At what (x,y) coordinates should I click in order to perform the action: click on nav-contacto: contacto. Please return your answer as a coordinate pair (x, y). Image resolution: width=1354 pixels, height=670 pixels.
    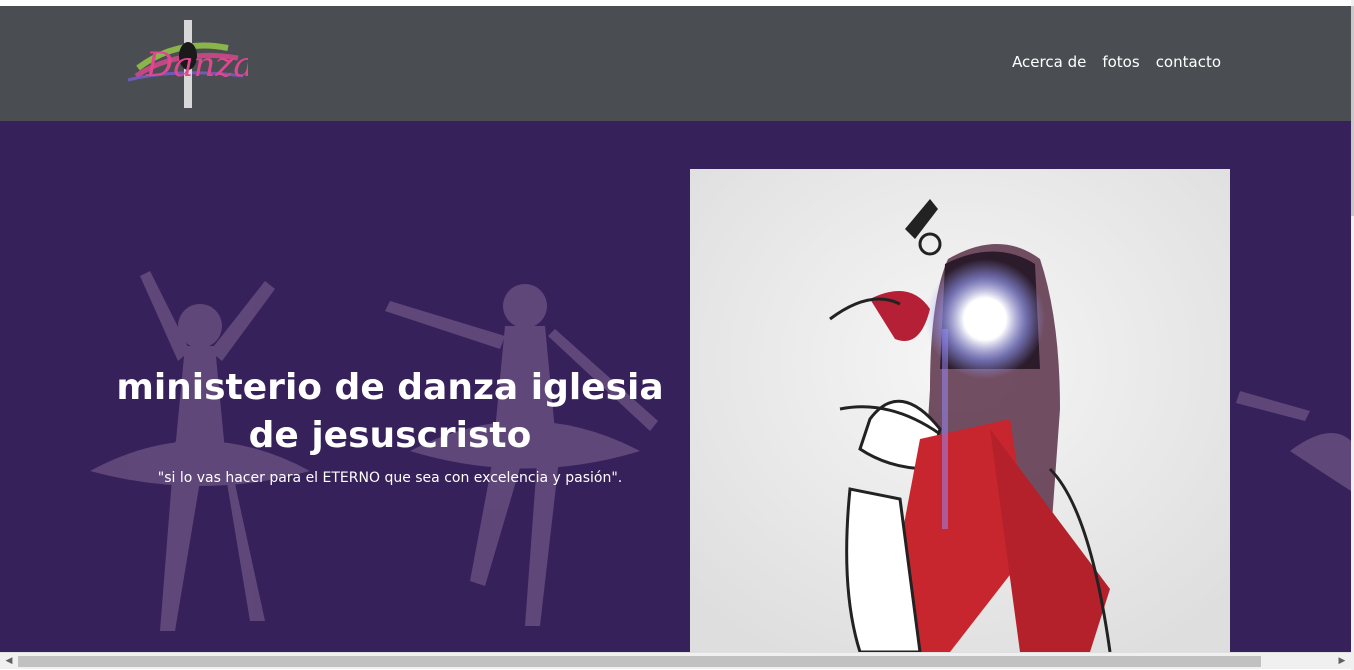
    Looking at the image, I should click on (1188, 62).